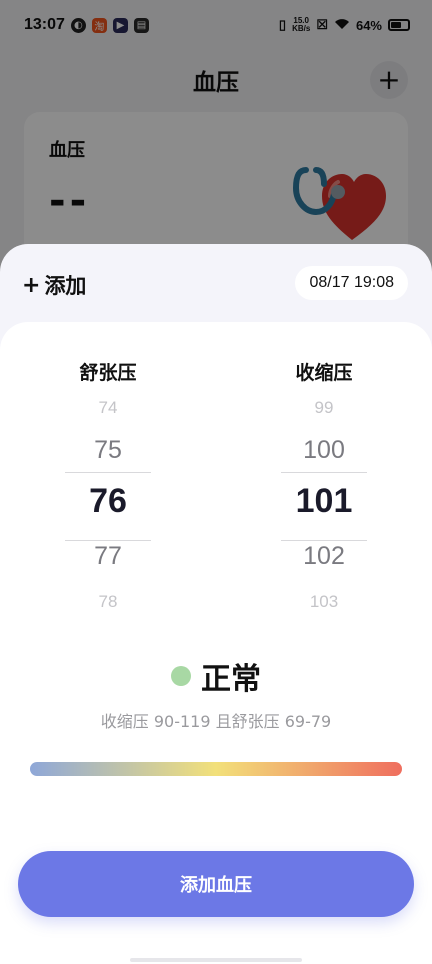 The width and height of the screenshot is (432, 964). What do you see at coordinates (65, 286) in the screenshot?
I see `sheet-title-label: 添加` at bounding box center [65, 286].